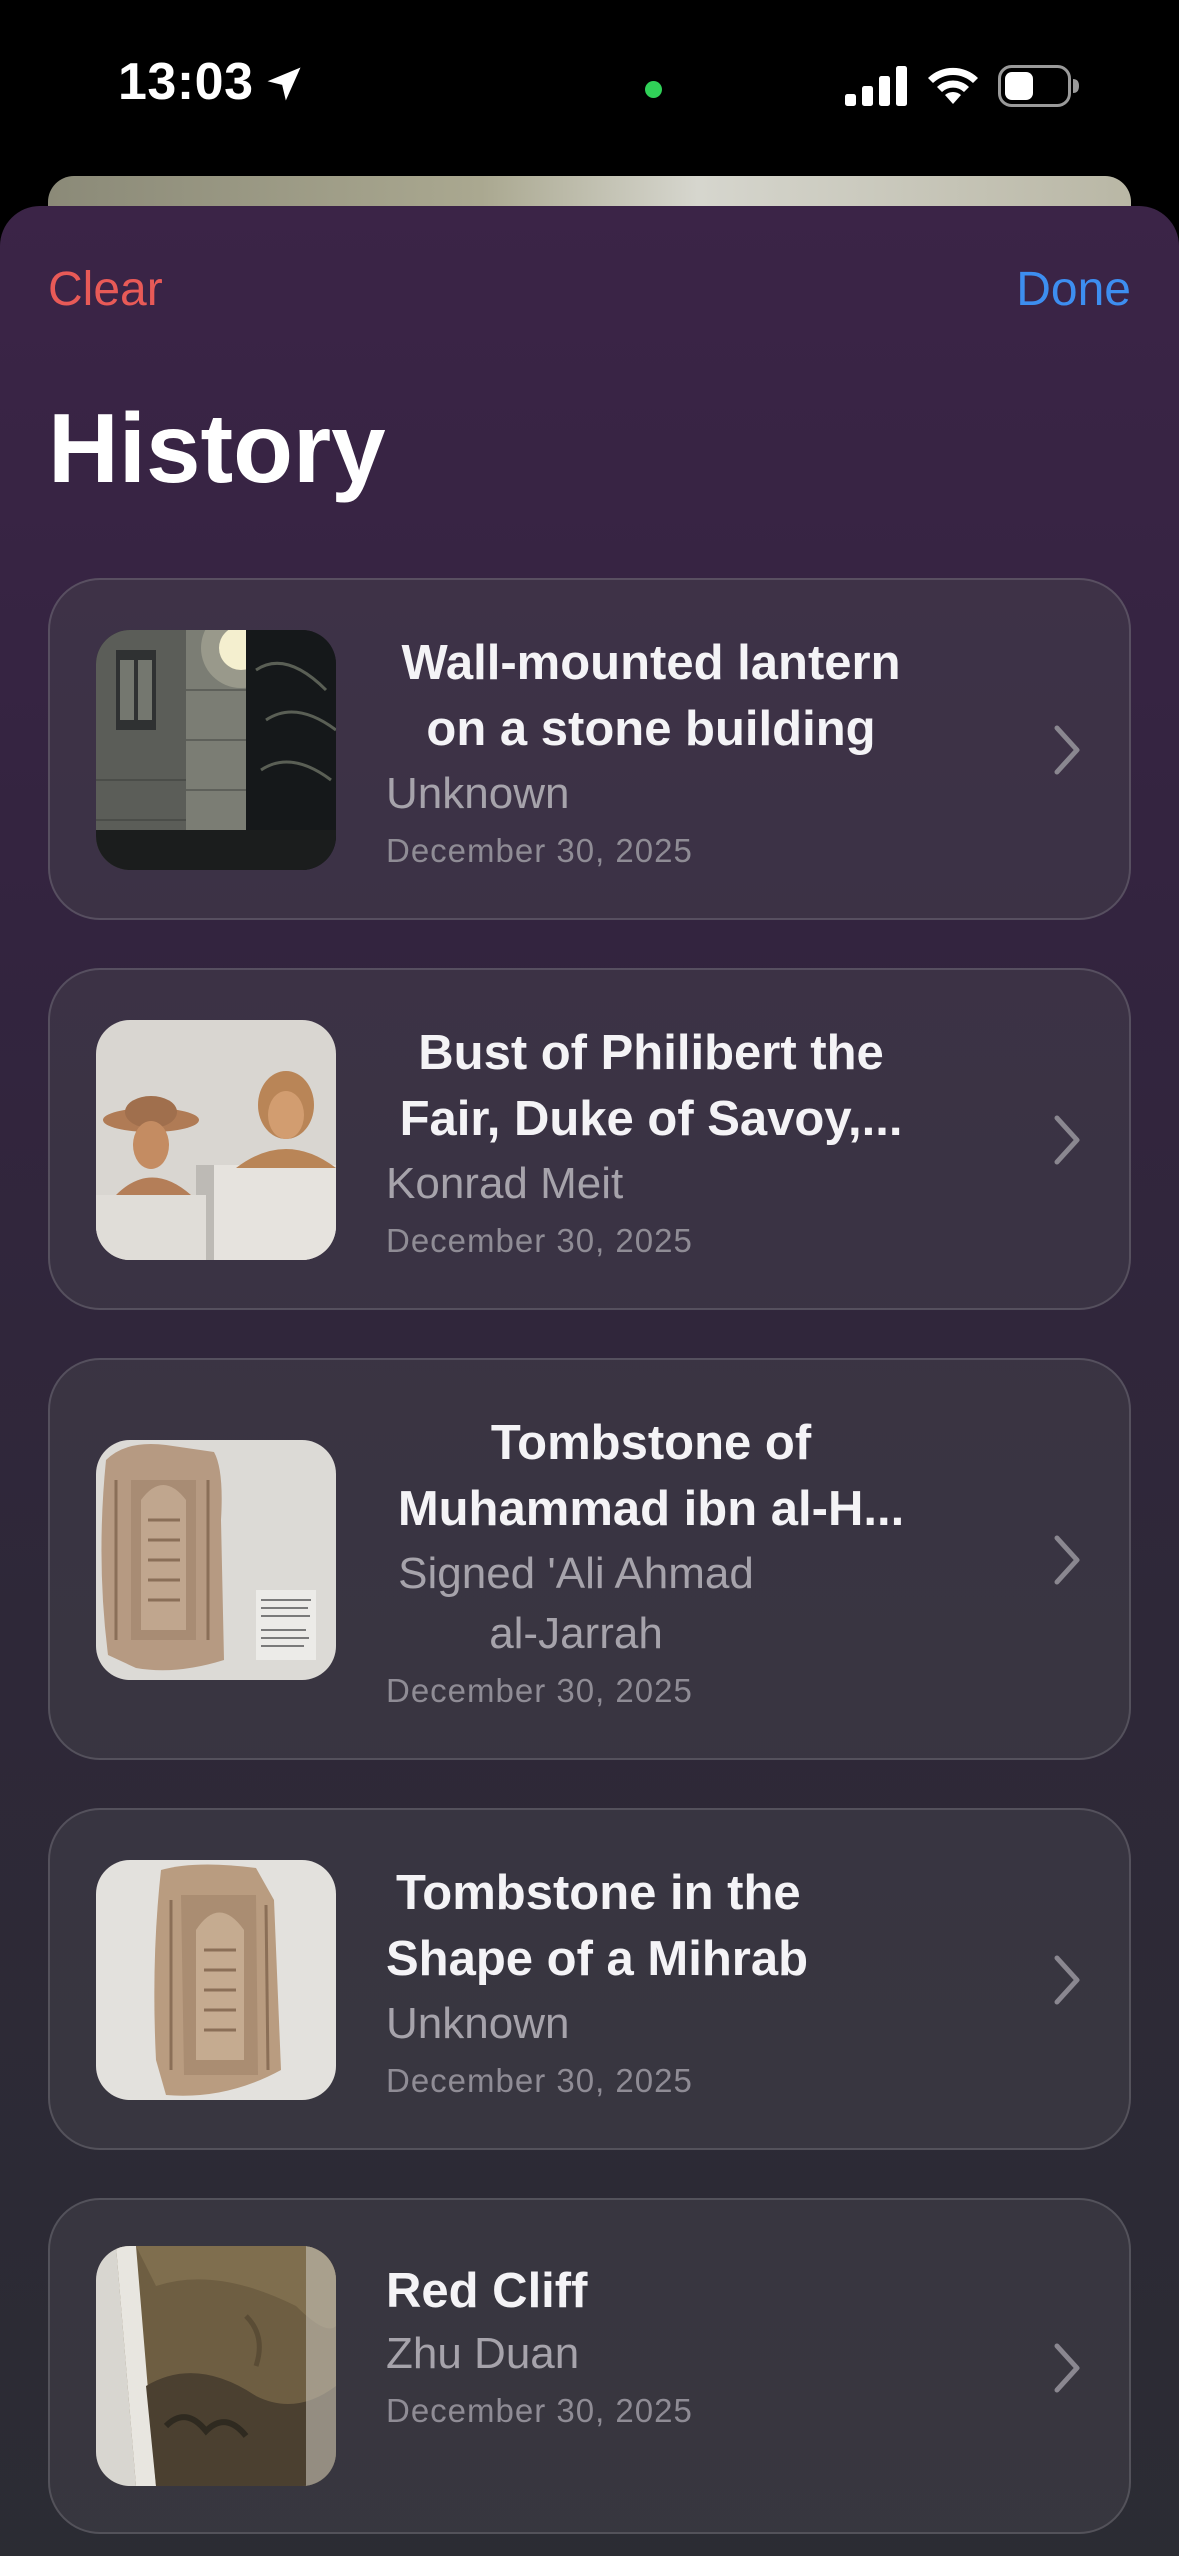  What do you see at coordinates (217, 448) in the screenshot?
I see `page-title: History` at bounding box center [217, 448].